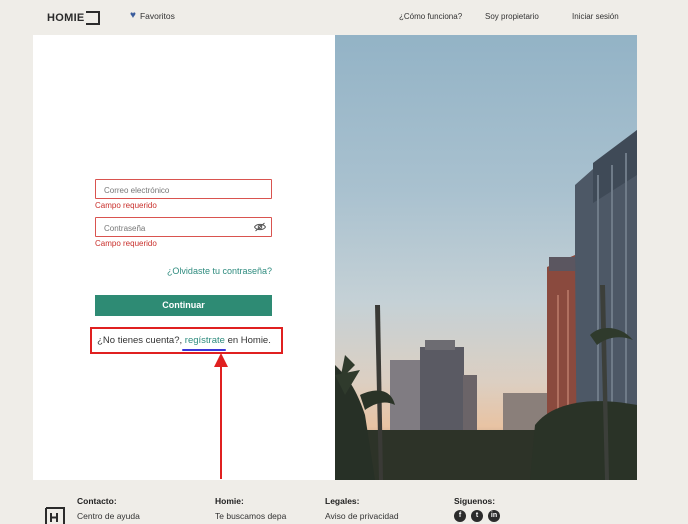 The image size is (688, 524). What do you see at coordinates (430, 16) in the screenshot?
I see `nav-how-it-works: ¿Cómo funciona?` at bounding box center [430, 16].